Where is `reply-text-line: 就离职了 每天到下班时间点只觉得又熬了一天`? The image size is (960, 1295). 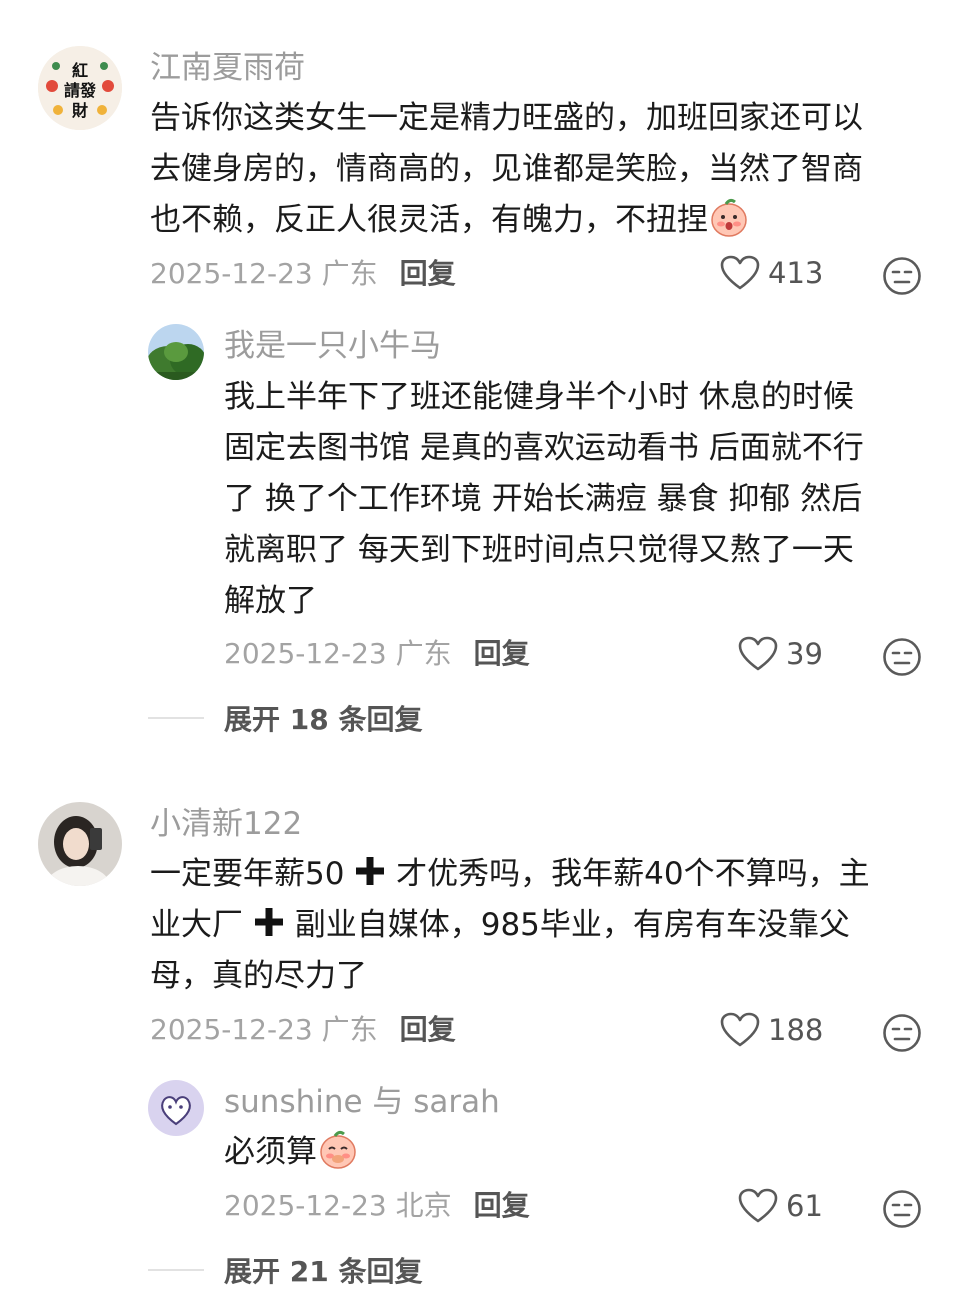
reply-text-line: 就离职了 每天到下班时间点只觉得又熬了一天 is located at coordinates (539, 550).